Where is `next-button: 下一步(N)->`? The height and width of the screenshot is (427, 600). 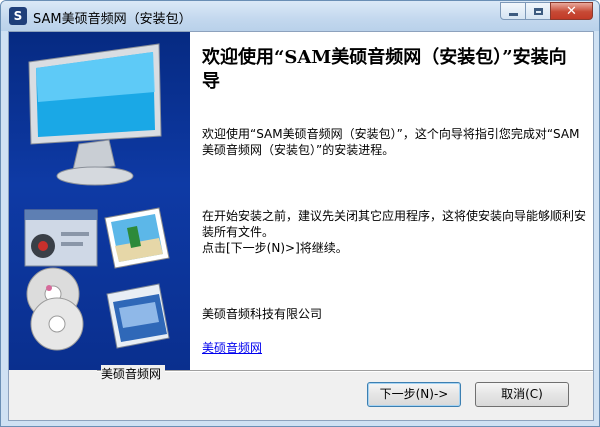 next-button: 下一步(N)-> is located at coordinates (414, 394).